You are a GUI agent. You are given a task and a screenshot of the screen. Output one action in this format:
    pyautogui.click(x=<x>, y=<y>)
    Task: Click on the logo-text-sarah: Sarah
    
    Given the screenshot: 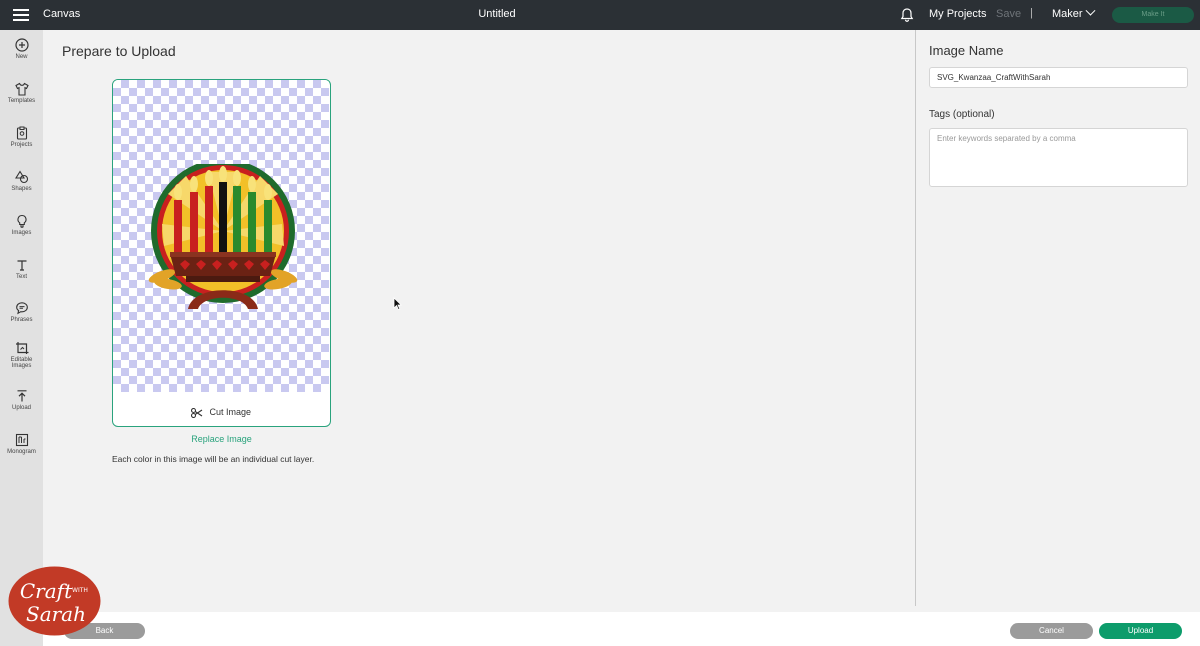 What is the action you would take?
    pyautogui.click(x=56, y=614)
    